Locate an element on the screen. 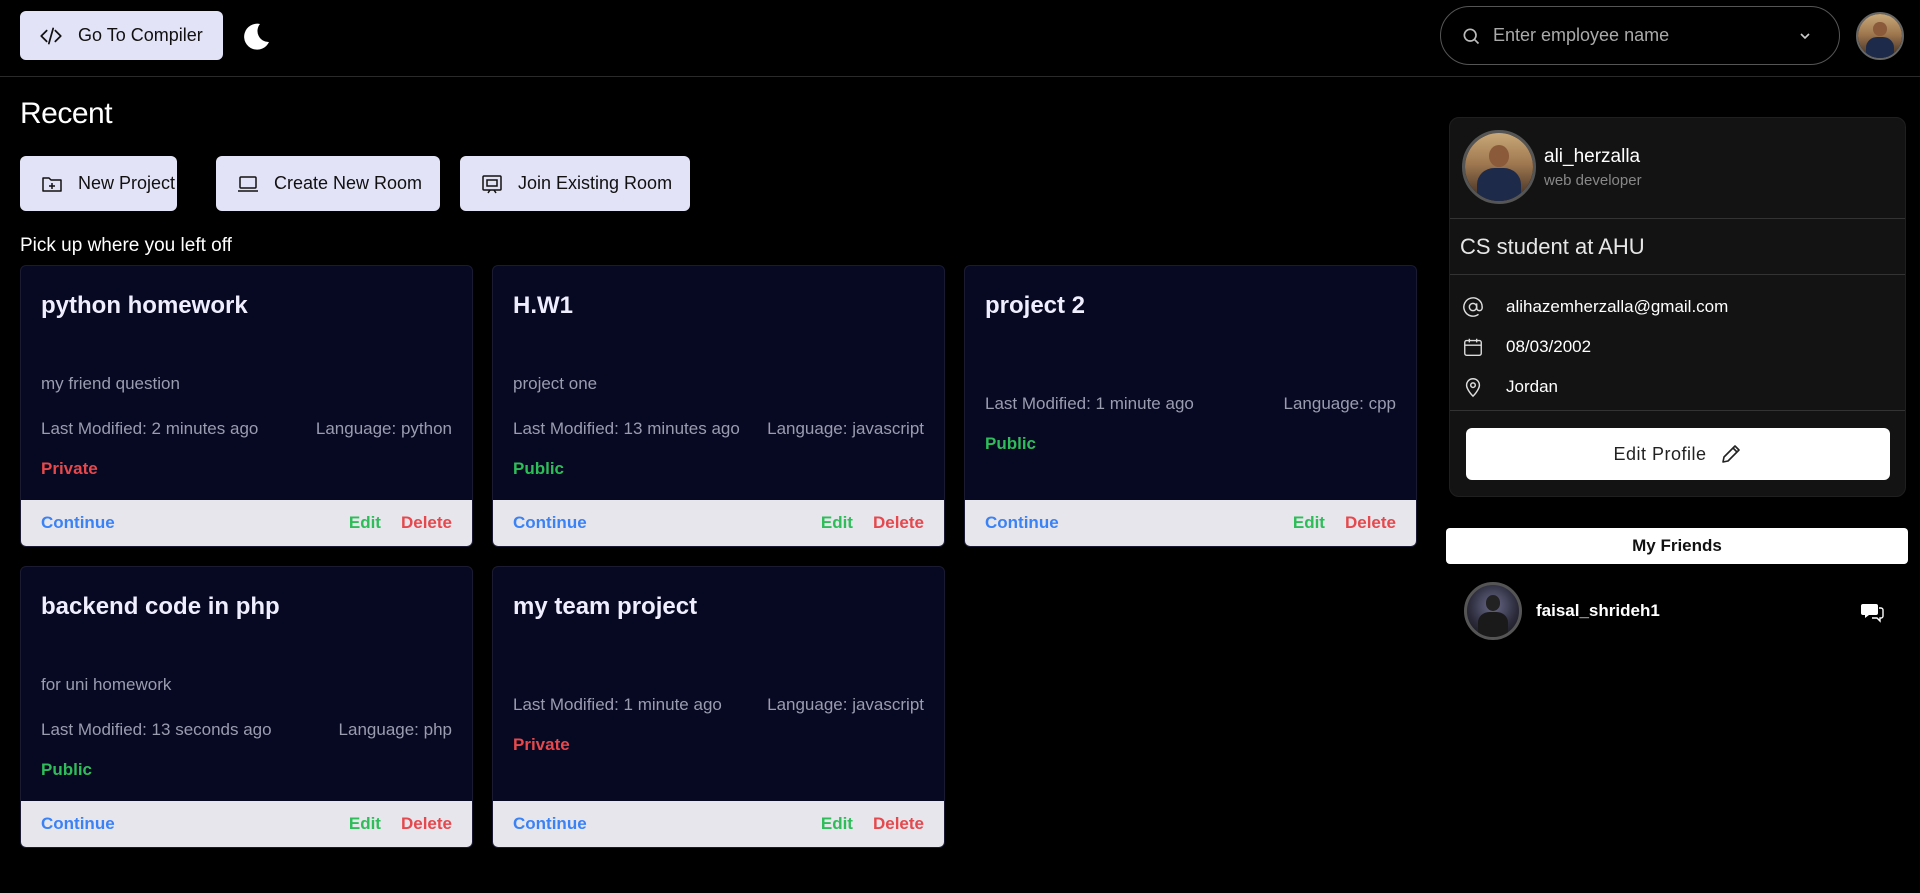 This screenshot has height=893, width=1920. chat-icon is located at coordinates (1872, 611).